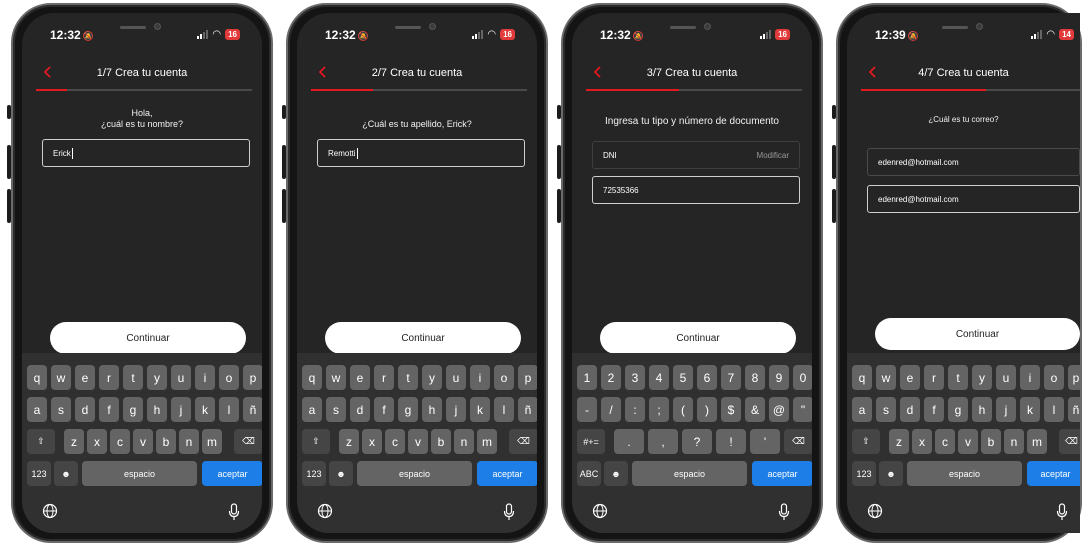 The width and height of the screenshot is (1086, 545). Describe the element at coordinates (589, 473) in the screenshot. I see `letters-key: ABC` at that location.